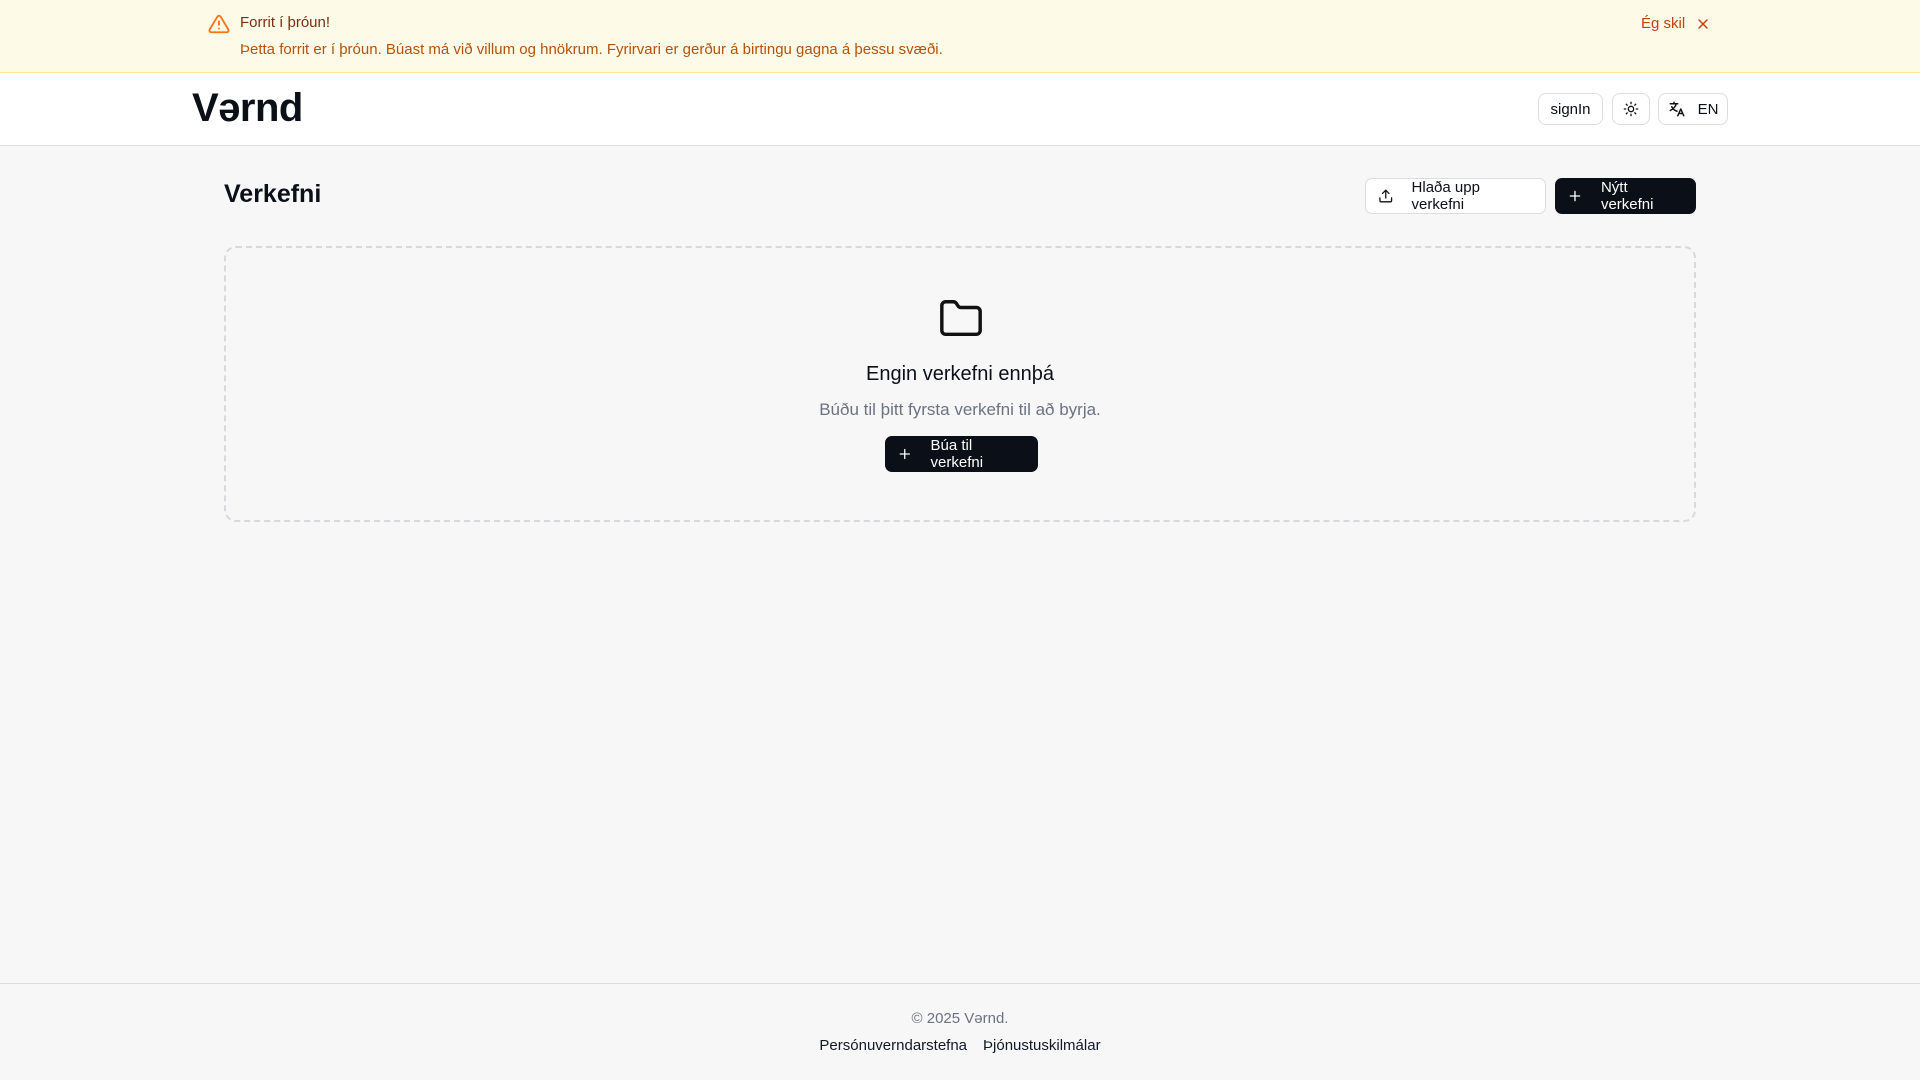  I want to click on banner-title: Forrit í þróun!, so click(285, 22).